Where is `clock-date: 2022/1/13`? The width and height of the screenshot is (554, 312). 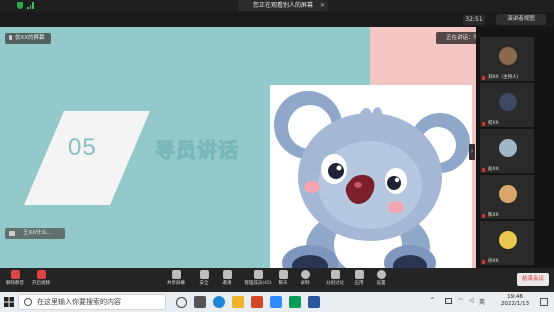 clock-date: 2022/1/13 is located at coordinates (515, 304).